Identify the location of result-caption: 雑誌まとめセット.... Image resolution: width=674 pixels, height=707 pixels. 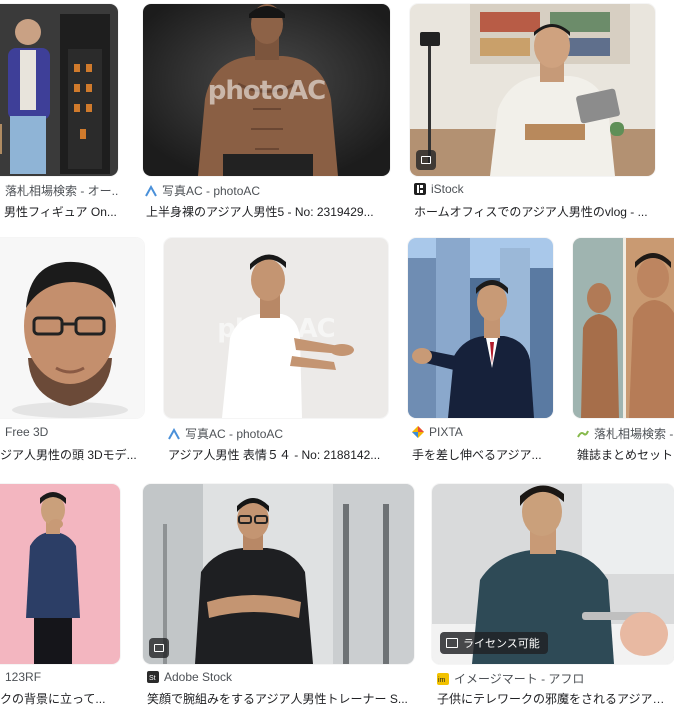
(625, 454).